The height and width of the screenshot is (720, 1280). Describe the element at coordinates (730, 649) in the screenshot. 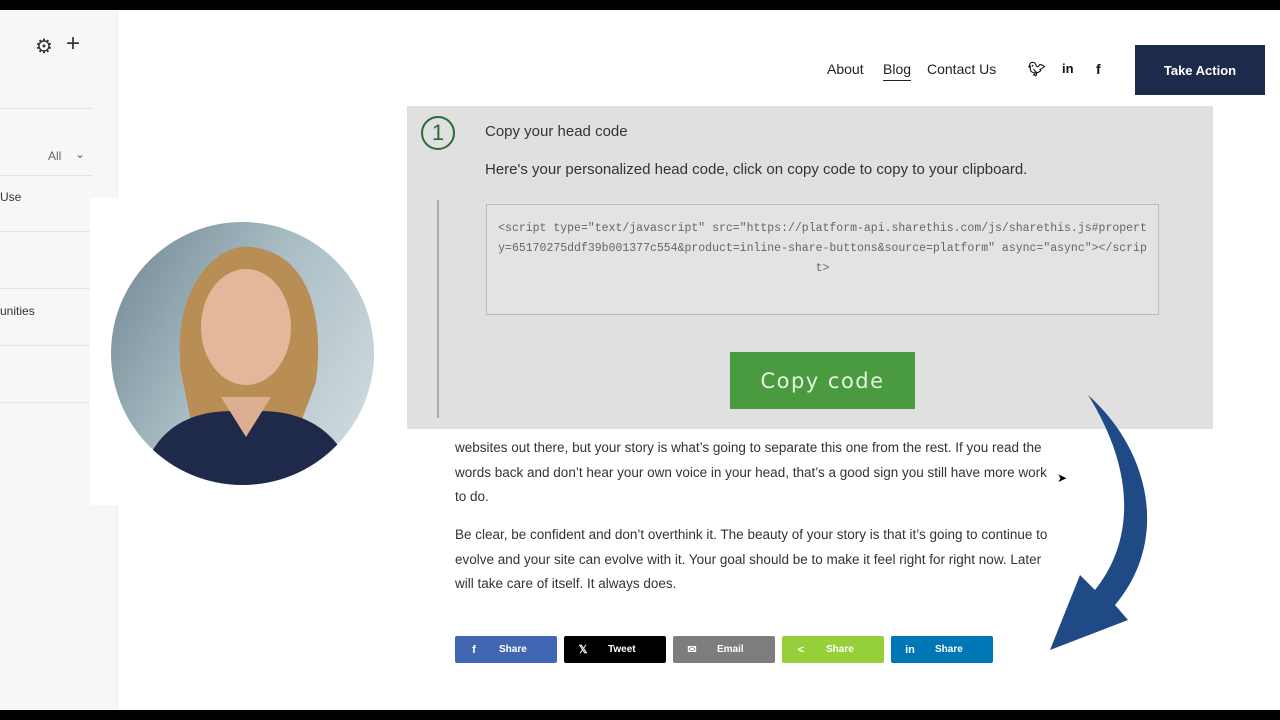

I see `share-label: Email` at that location.